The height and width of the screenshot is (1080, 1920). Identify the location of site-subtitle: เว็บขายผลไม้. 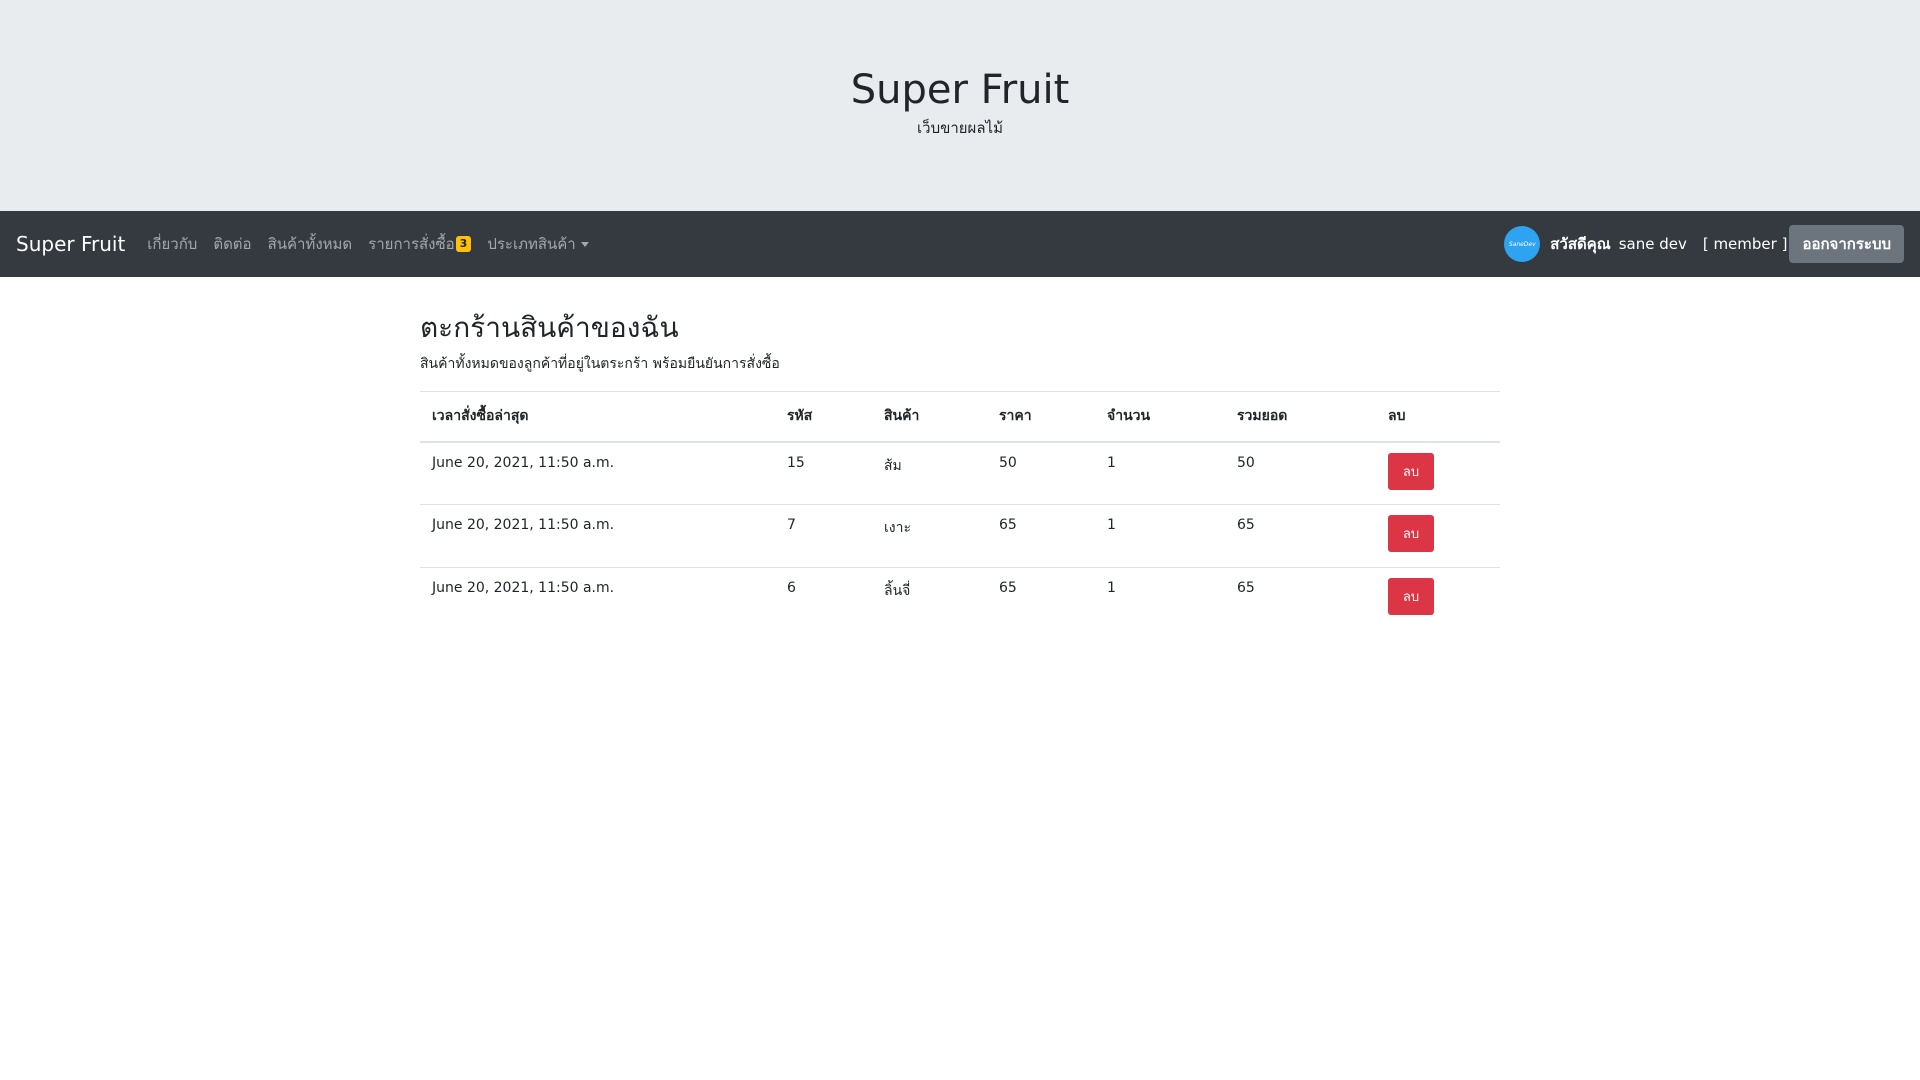
(960, 128).